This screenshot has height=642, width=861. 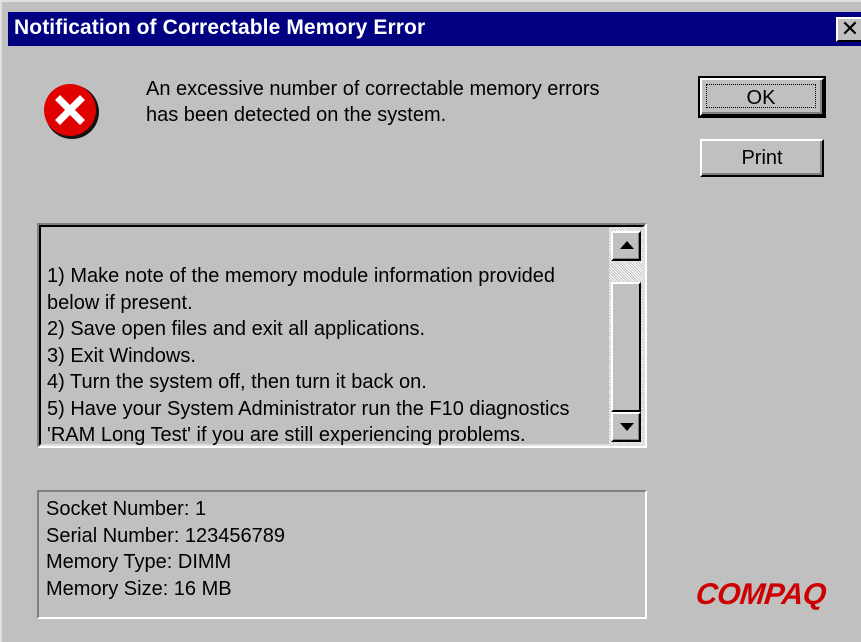 I want to click on print-button: Print, so click(x=762, y=158).